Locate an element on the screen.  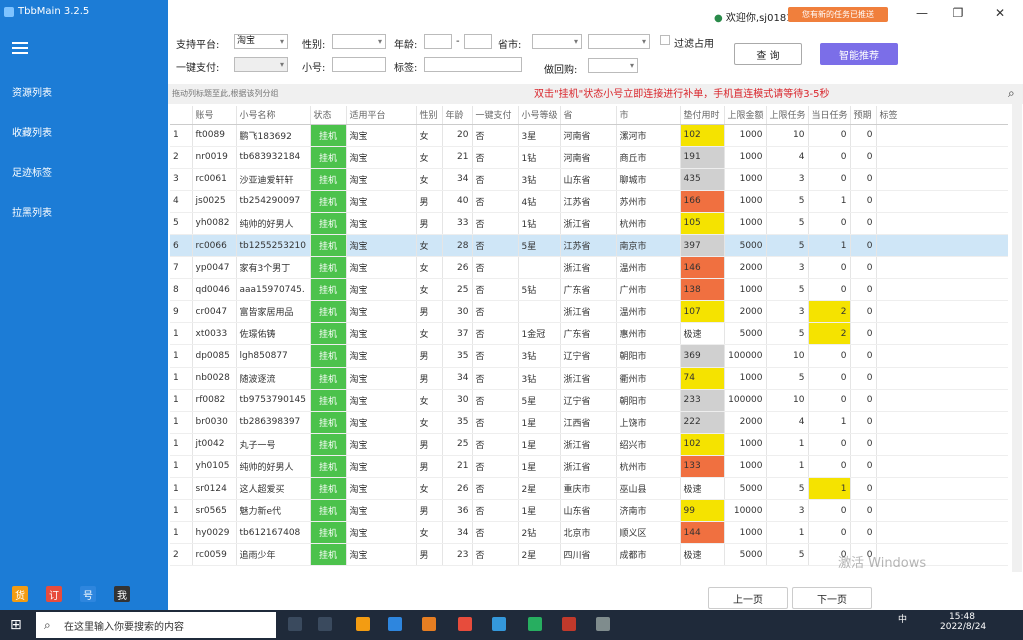
column-header: 标签 is located at coordinates (942, 115).